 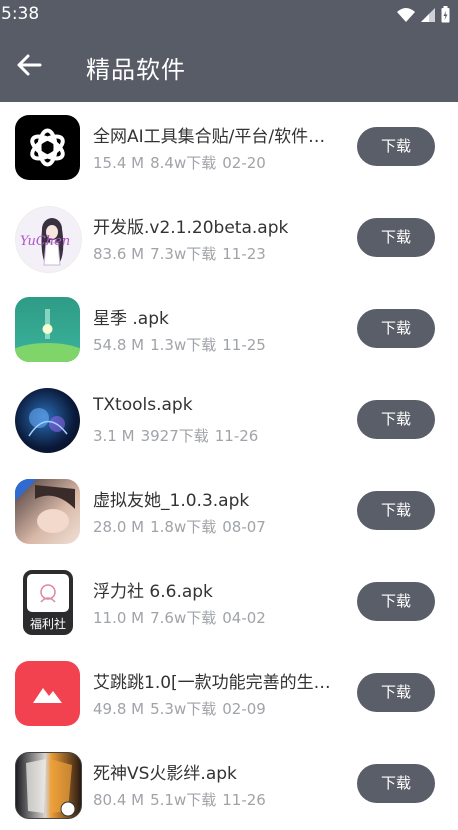 What do you see at coordinates (131, 319) in the screenshot?
I see `app-name: 星季 .apk` at bounding box center [131, 319].